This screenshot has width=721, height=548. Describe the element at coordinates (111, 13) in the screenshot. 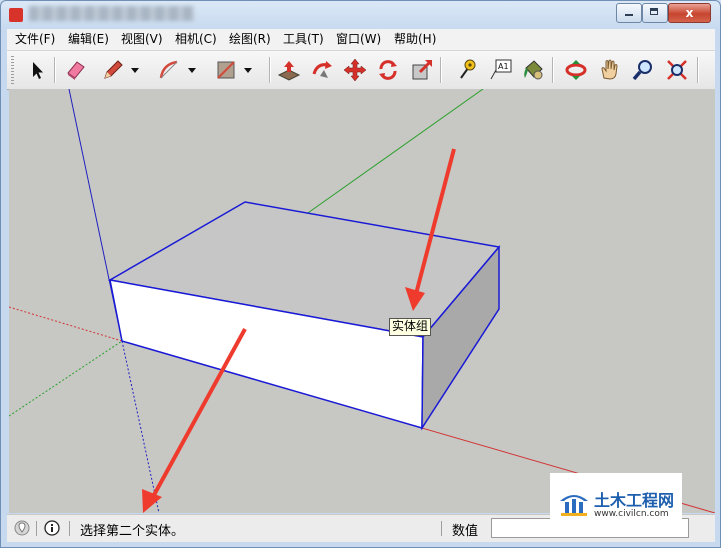

I see `window-title` at that location.